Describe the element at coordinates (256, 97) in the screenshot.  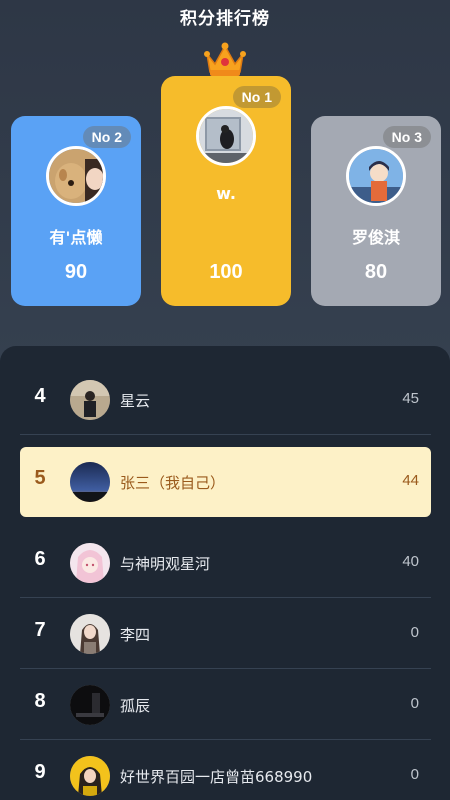
I see `rank-badge: No 1` at that location.